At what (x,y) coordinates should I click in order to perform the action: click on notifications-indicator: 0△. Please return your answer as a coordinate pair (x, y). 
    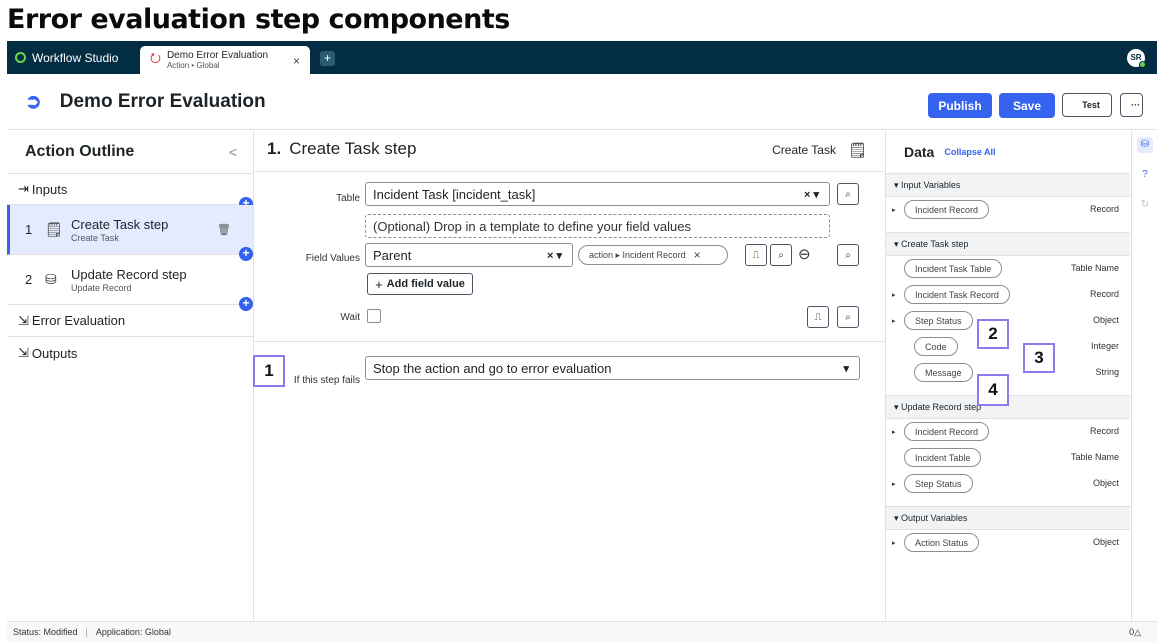
    Looking at the image, I should click on (1135, 632).